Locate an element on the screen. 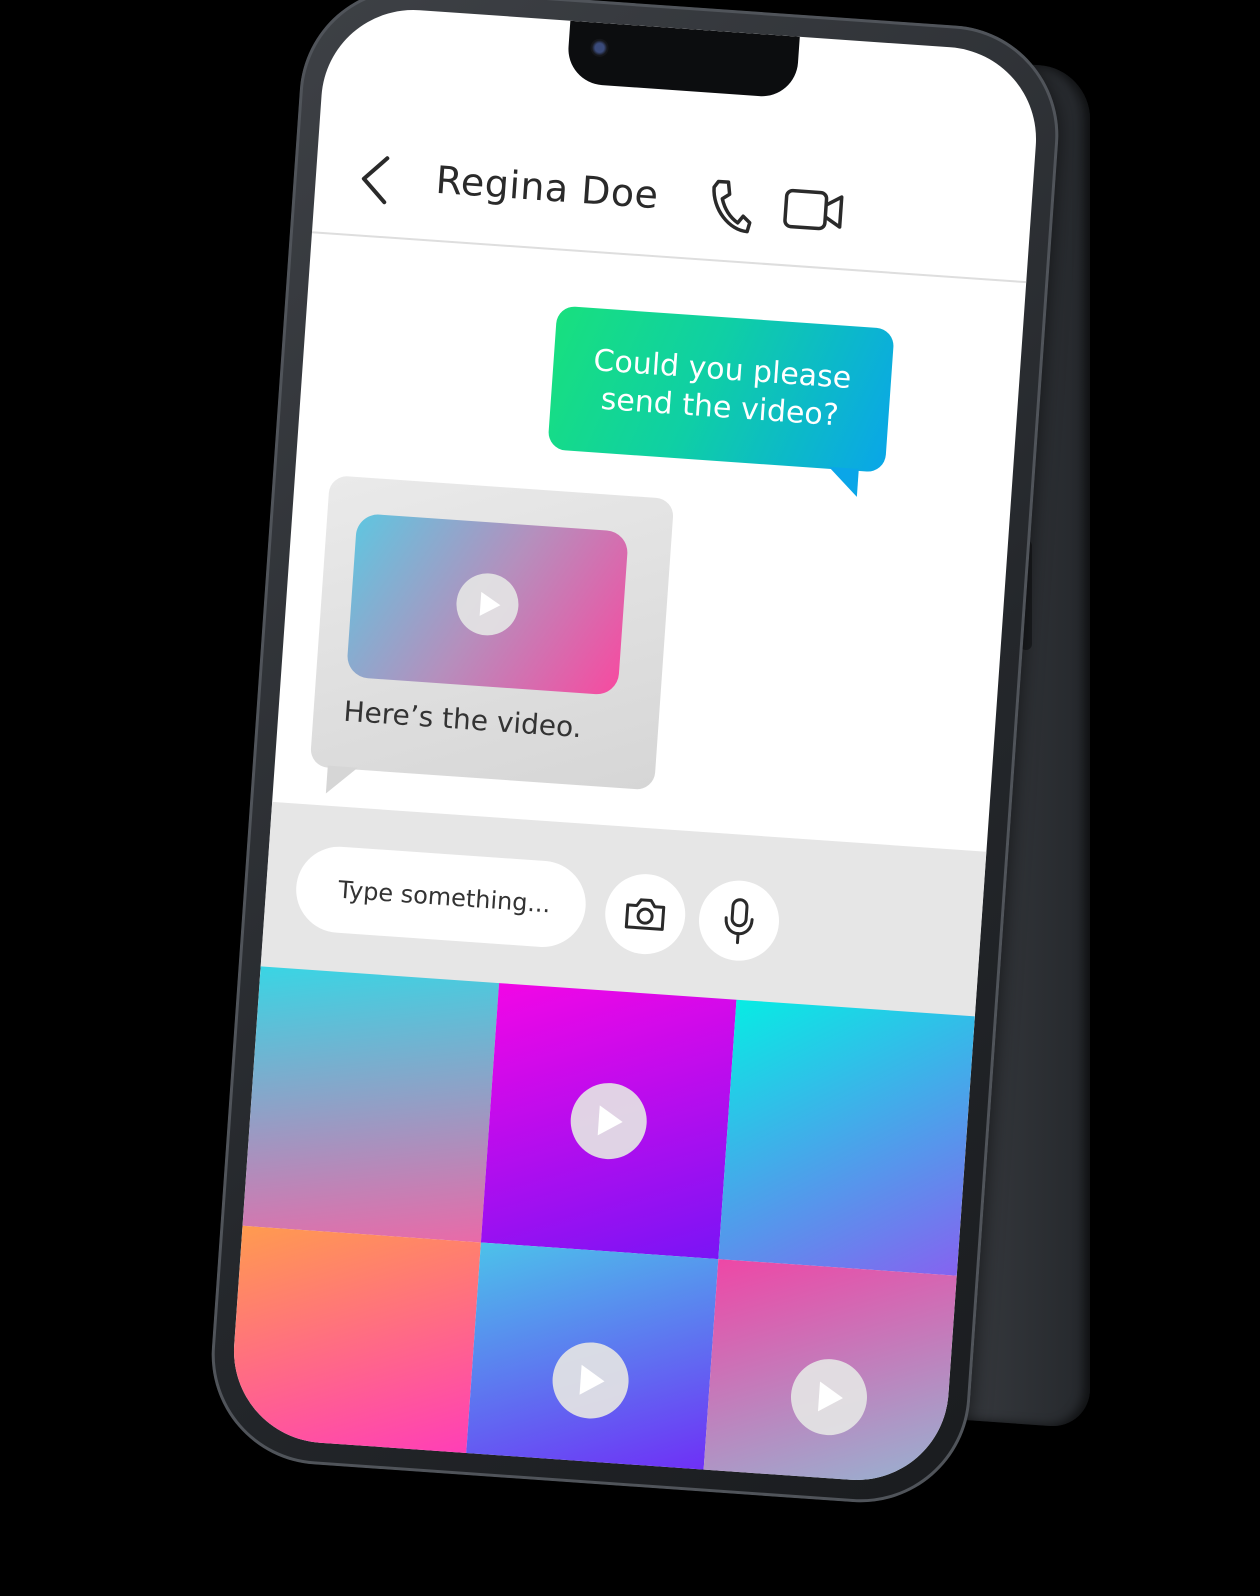 This screenshot has height=1596, width=1260. phone-icon is located at coordinates (732, 206).